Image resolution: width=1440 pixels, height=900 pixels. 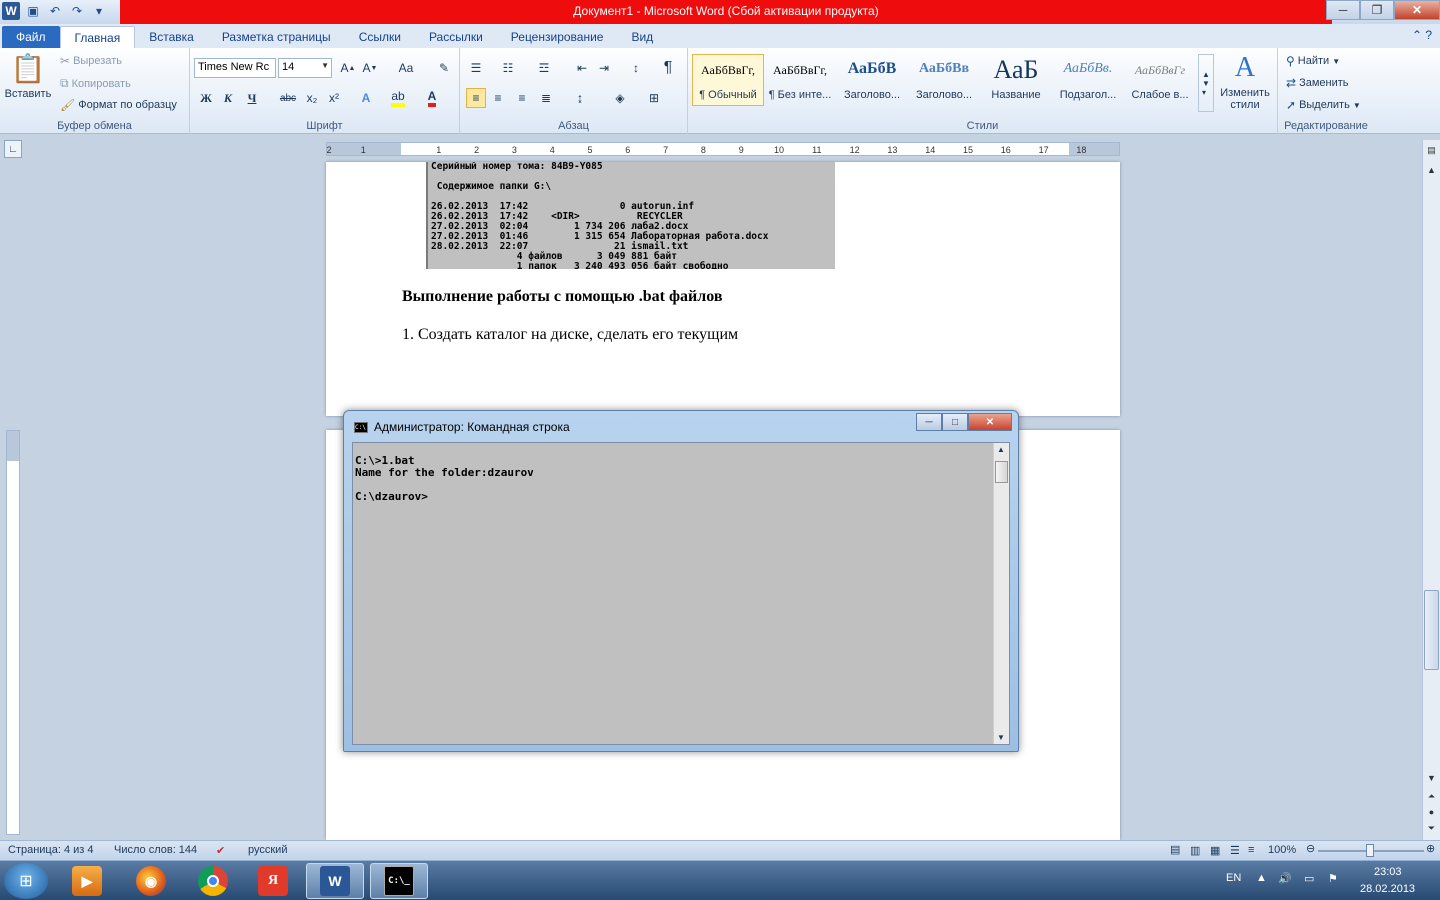 What do you see at coordinates (1431, 812) in the screenshot?
I see `select-browse-object-icon: ●` at bounding box center [1431, 812].